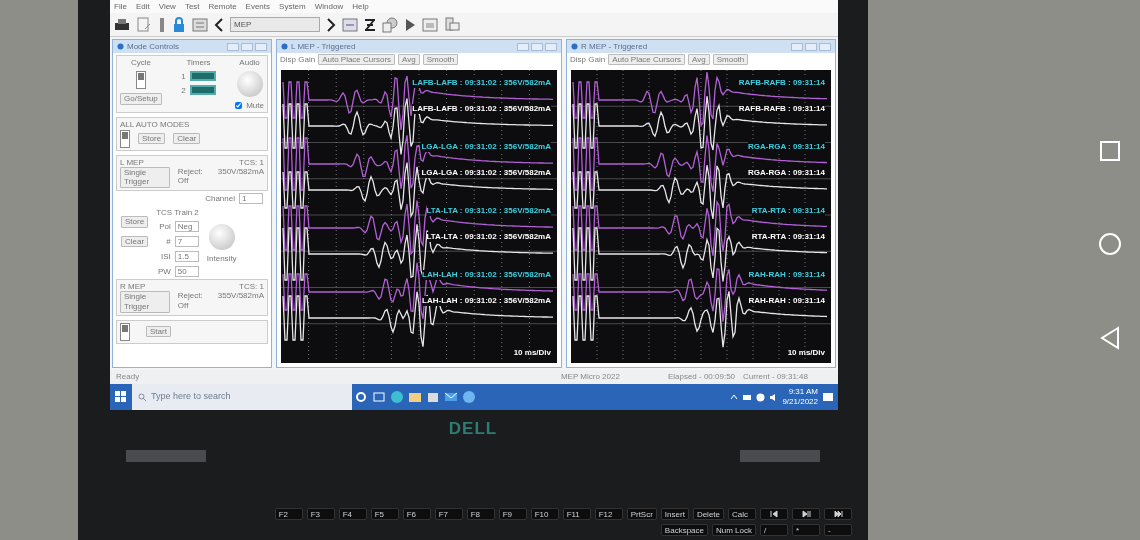 This screenshot has height=540, width=1140. What do you see at coordinates (251, 198) in the screenshot?
I see `channel-dropdown: 1` at bounding box center [251, 198].